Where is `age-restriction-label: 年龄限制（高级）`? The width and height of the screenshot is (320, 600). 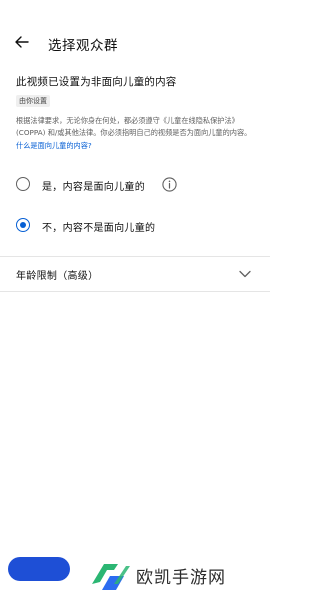 age-restriction-label: 年龄限制（高级） is located at coordinates (57, 276).